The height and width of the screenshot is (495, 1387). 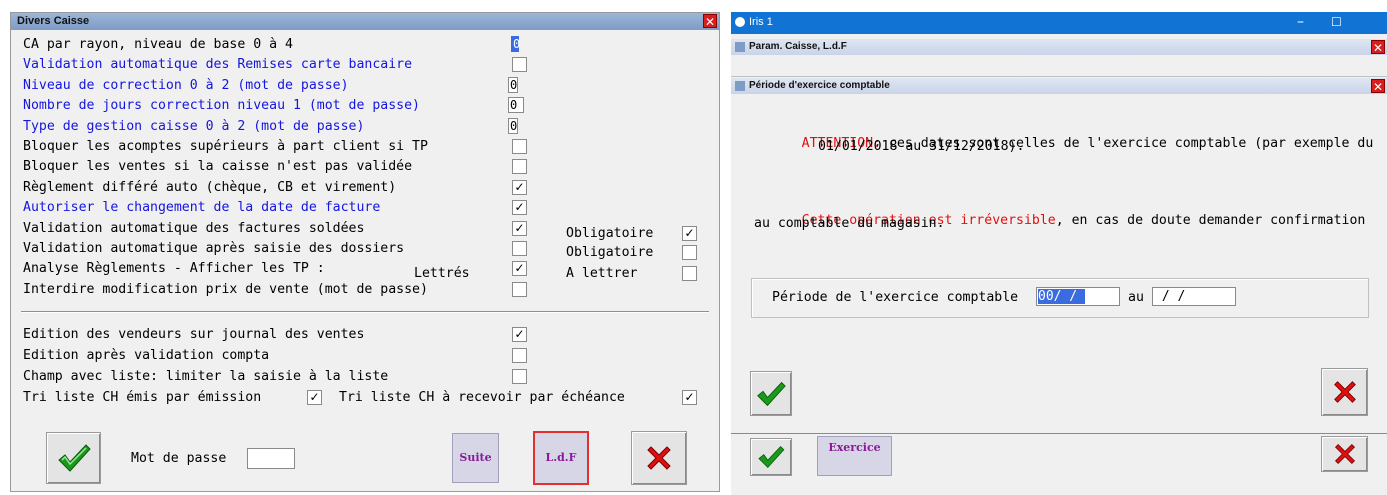 I want to click on date-to-input: / /, so click(x=1194, y=296).